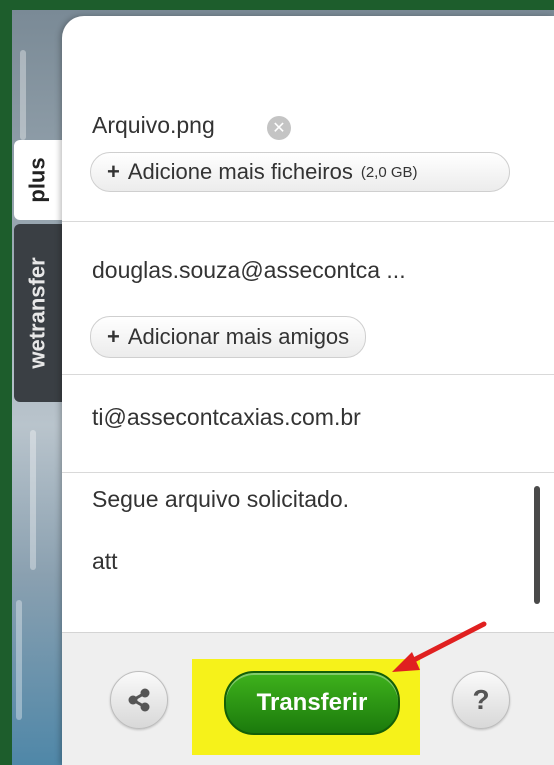 The width and height of the screenshot is (554, 765). What do you see at coordinates (240, 171) in the screenshot?
I see `add-files-label: Adicione mais ficheiros` at bounding box center [240, 171].